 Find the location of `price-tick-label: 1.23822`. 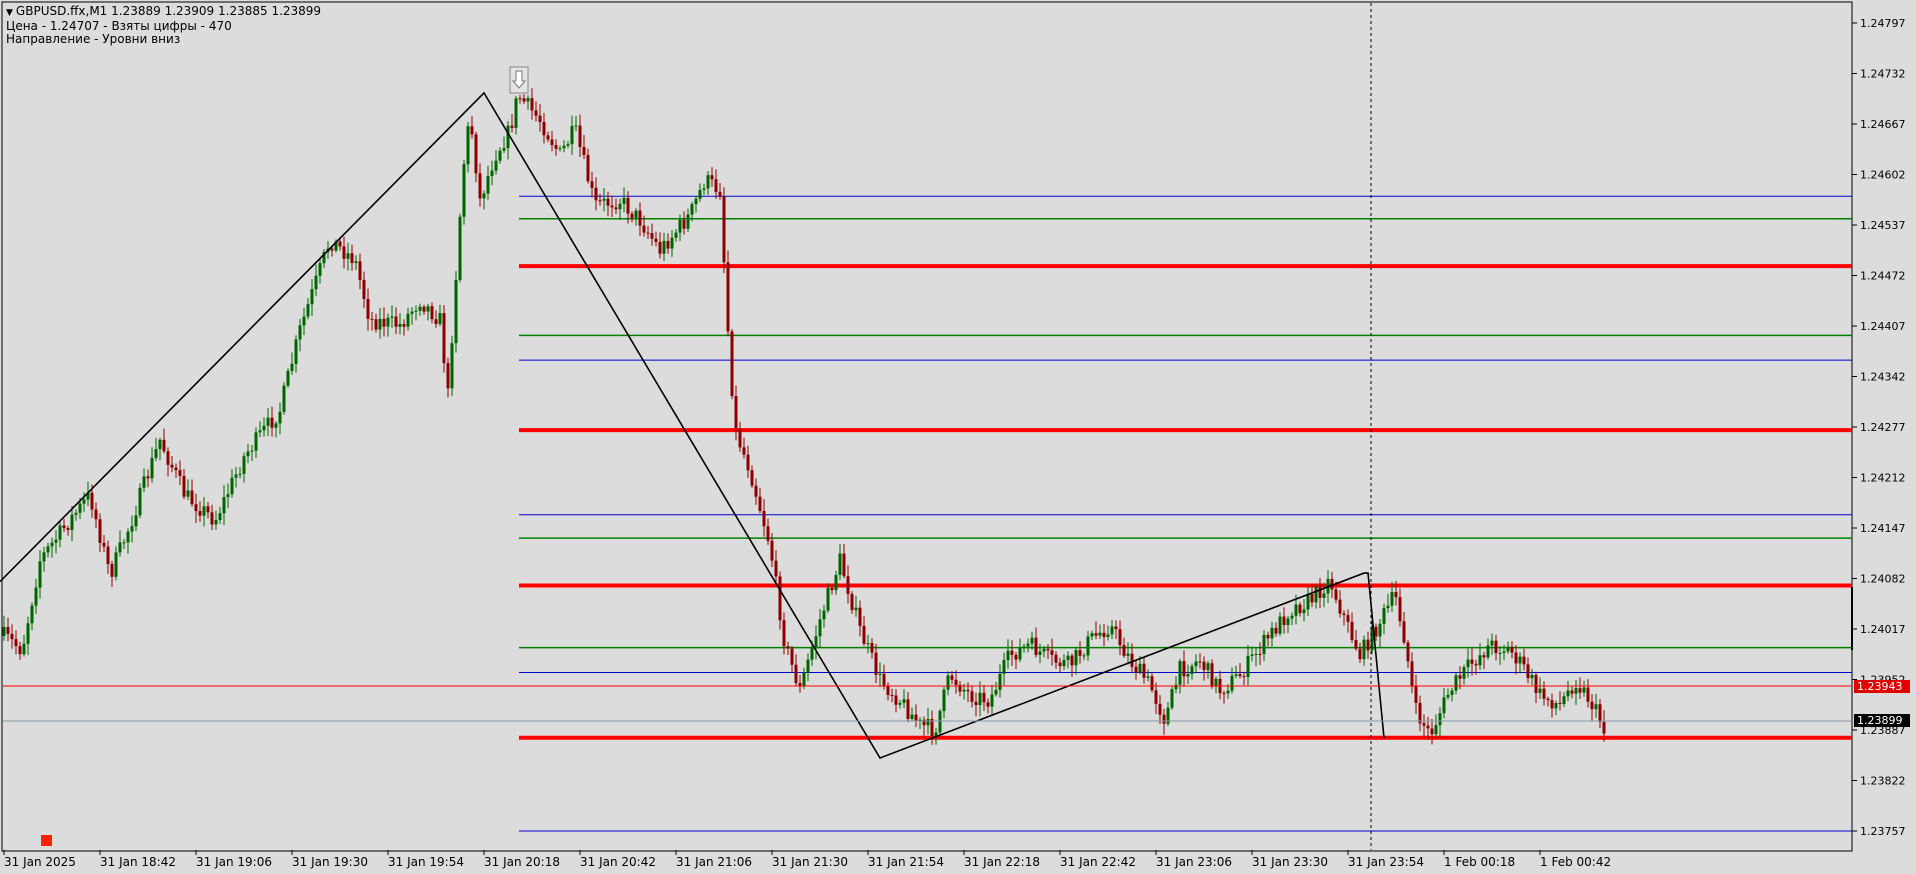

price-tick-label: 1.23822 is located at coordinates (1883, 781).